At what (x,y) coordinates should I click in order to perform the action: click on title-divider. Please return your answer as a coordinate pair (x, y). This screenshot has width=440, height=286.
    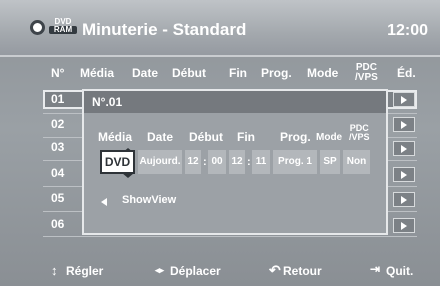
    Looking at the image, I should click on (220, 56).